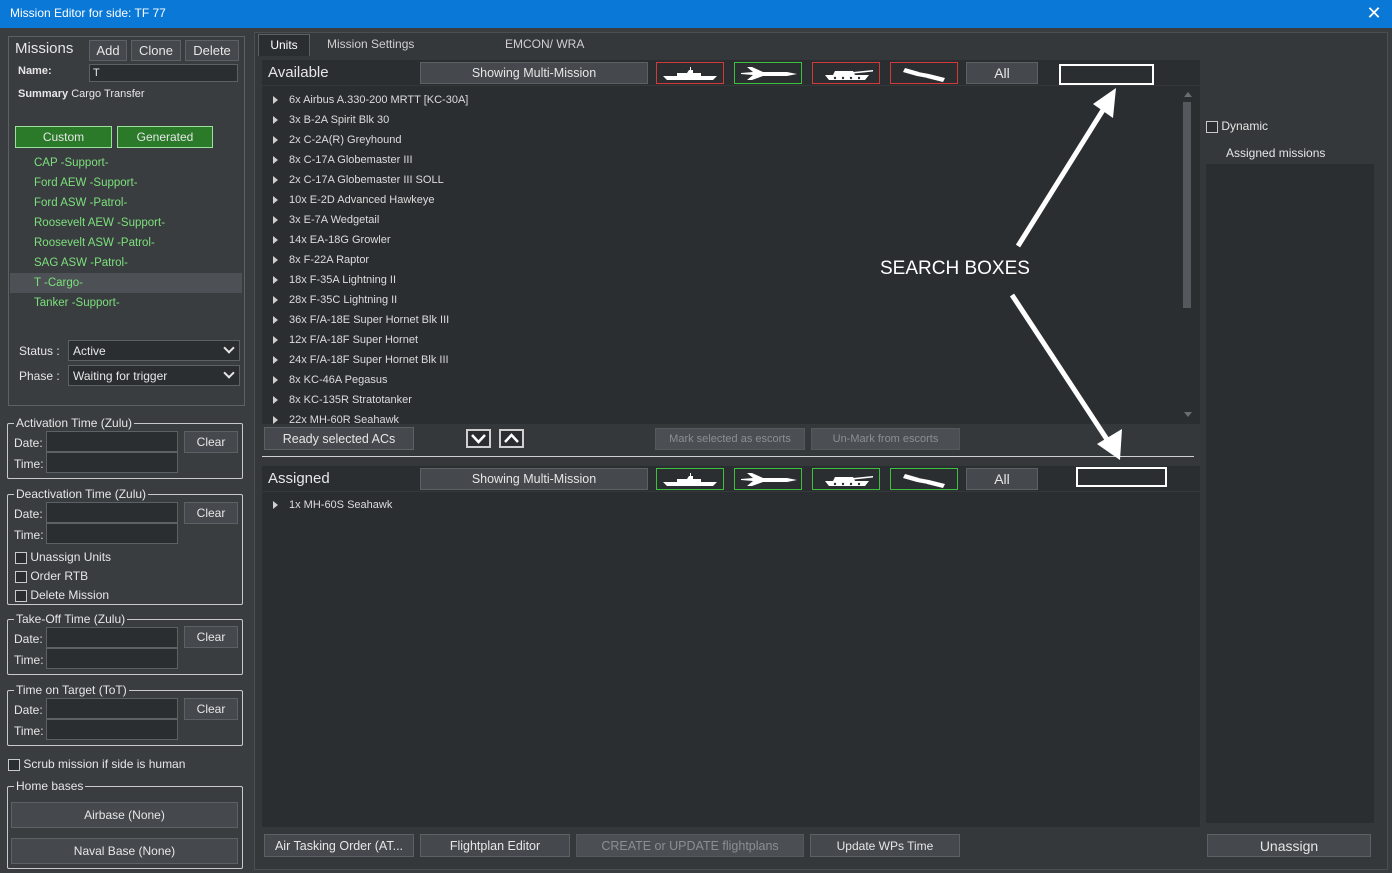 This screenshot has width=1392, height=873. What do you see at coordinates (88, 13) in the screenshot?
I see `window-title: Mission Editor for side: TF 77` at bounding box center [88, 13].